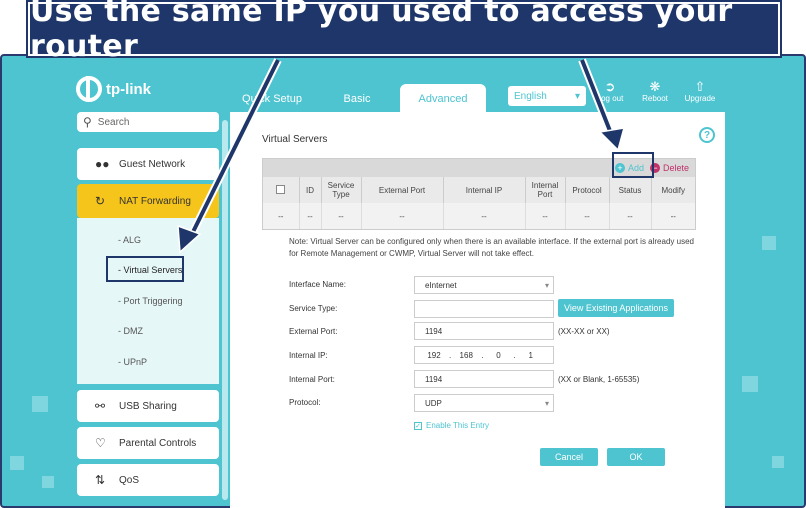 The image size is (806, 508). I want to click on protocol-select: UDP ▾, so click(484, 403).